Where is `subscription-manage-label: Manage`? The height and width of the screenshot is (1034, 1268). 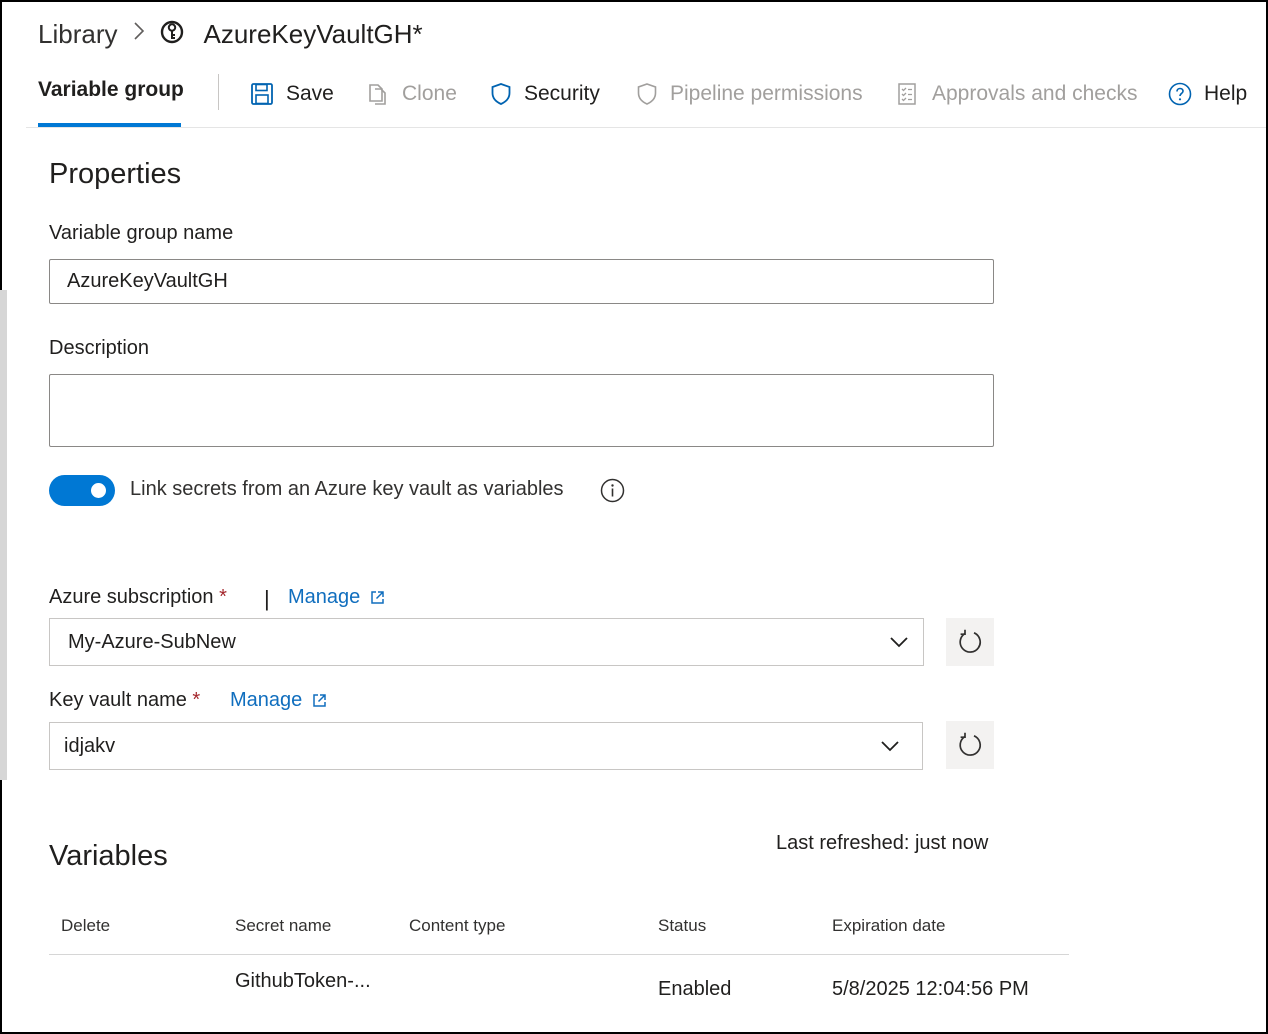 subscription-manage-label: Manage is located at coordinates (324, 597).